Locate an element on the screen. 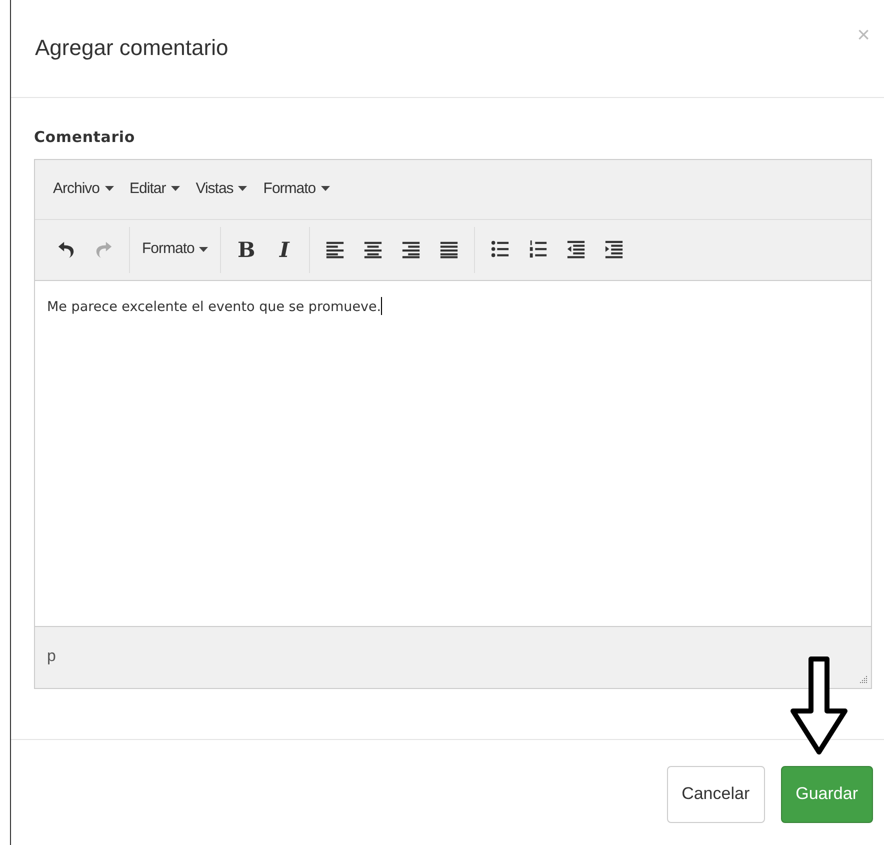  text-cursor is located at coordinates (381, 305).